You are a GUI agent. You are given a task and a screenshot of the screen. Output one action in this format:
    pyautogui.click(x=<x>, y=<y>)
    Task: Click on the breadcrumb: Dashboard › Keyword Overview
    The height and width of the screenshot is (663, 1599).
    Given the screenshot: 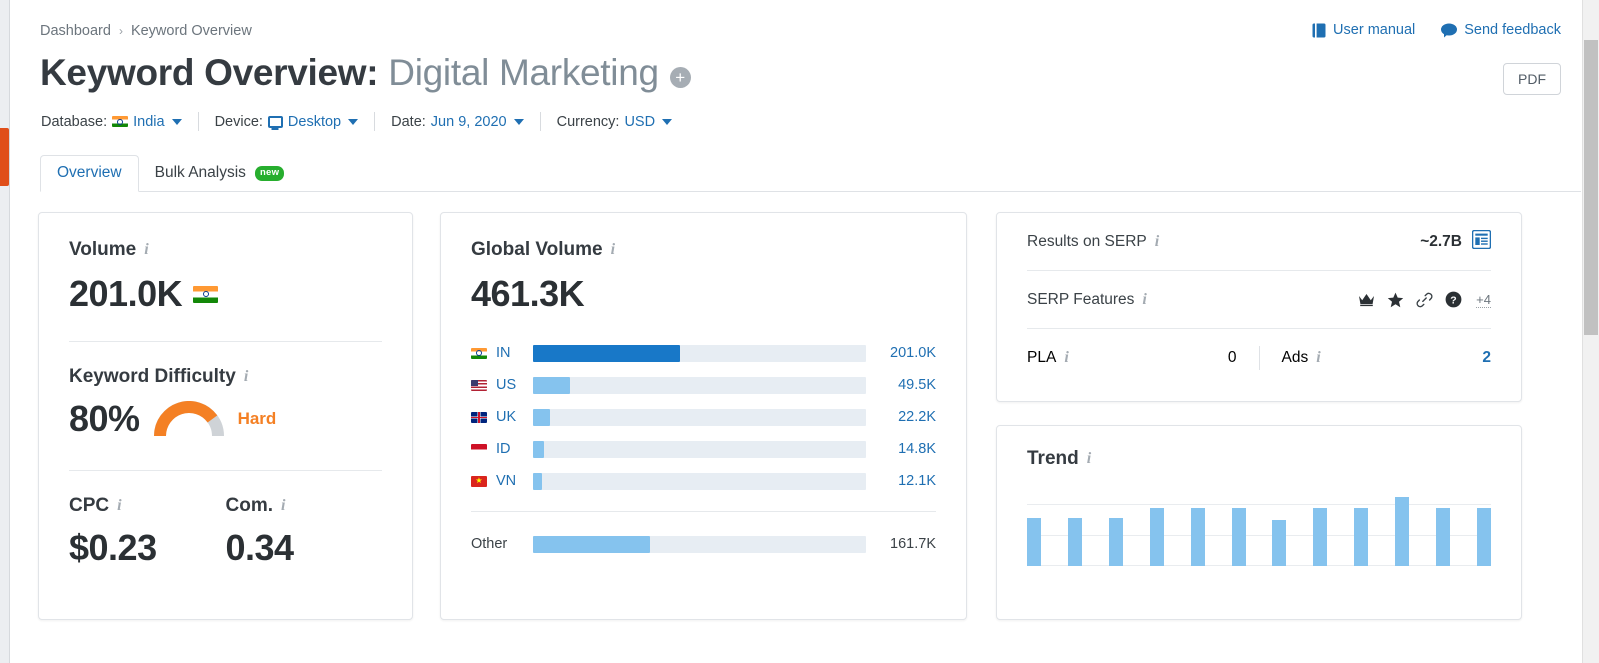 What is the action you would take?
    pyautogui.click(x=146, y=31)
    